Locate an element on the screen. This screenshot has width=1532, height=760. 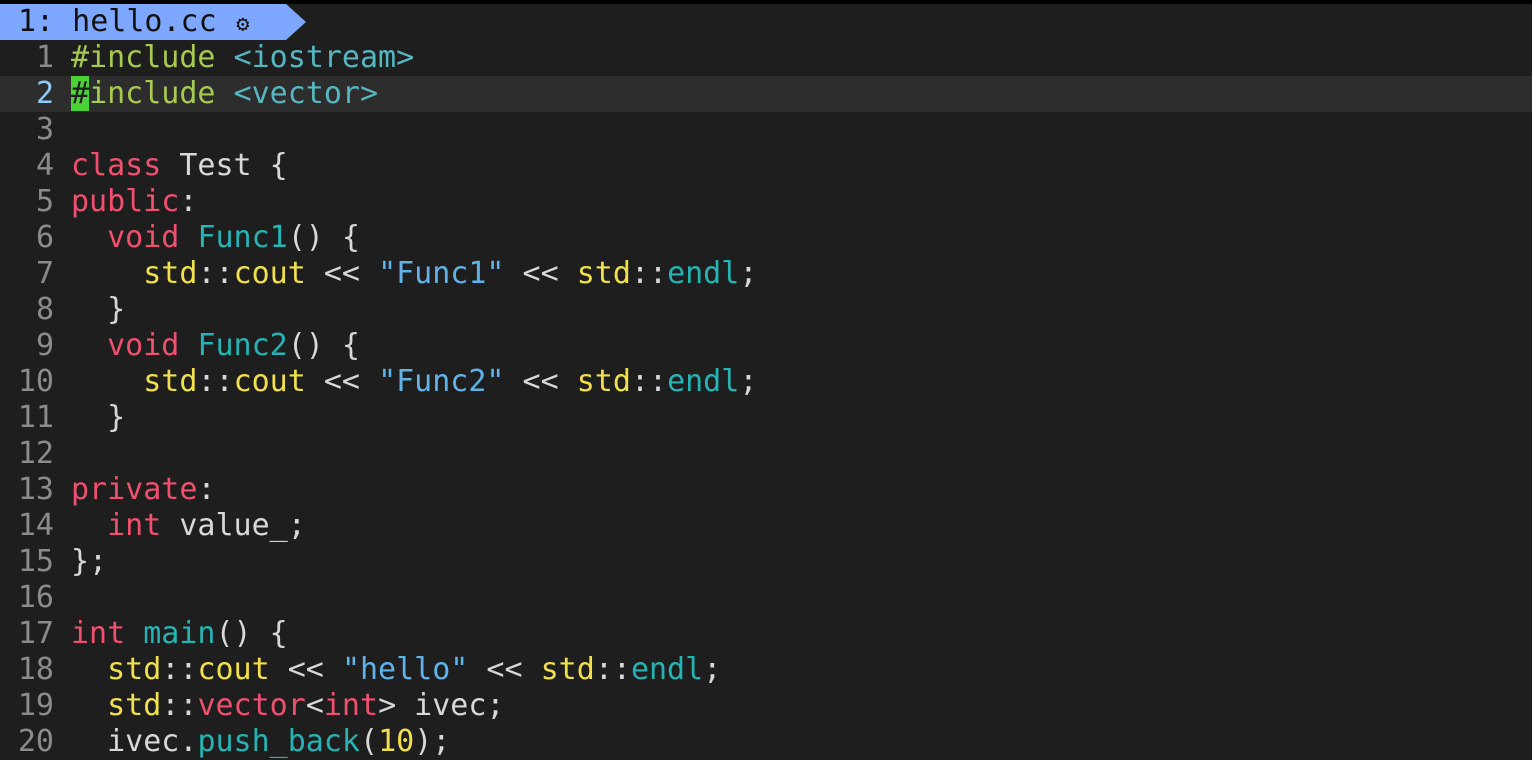
code-token: "hello" is located at coordinates (405, 669).